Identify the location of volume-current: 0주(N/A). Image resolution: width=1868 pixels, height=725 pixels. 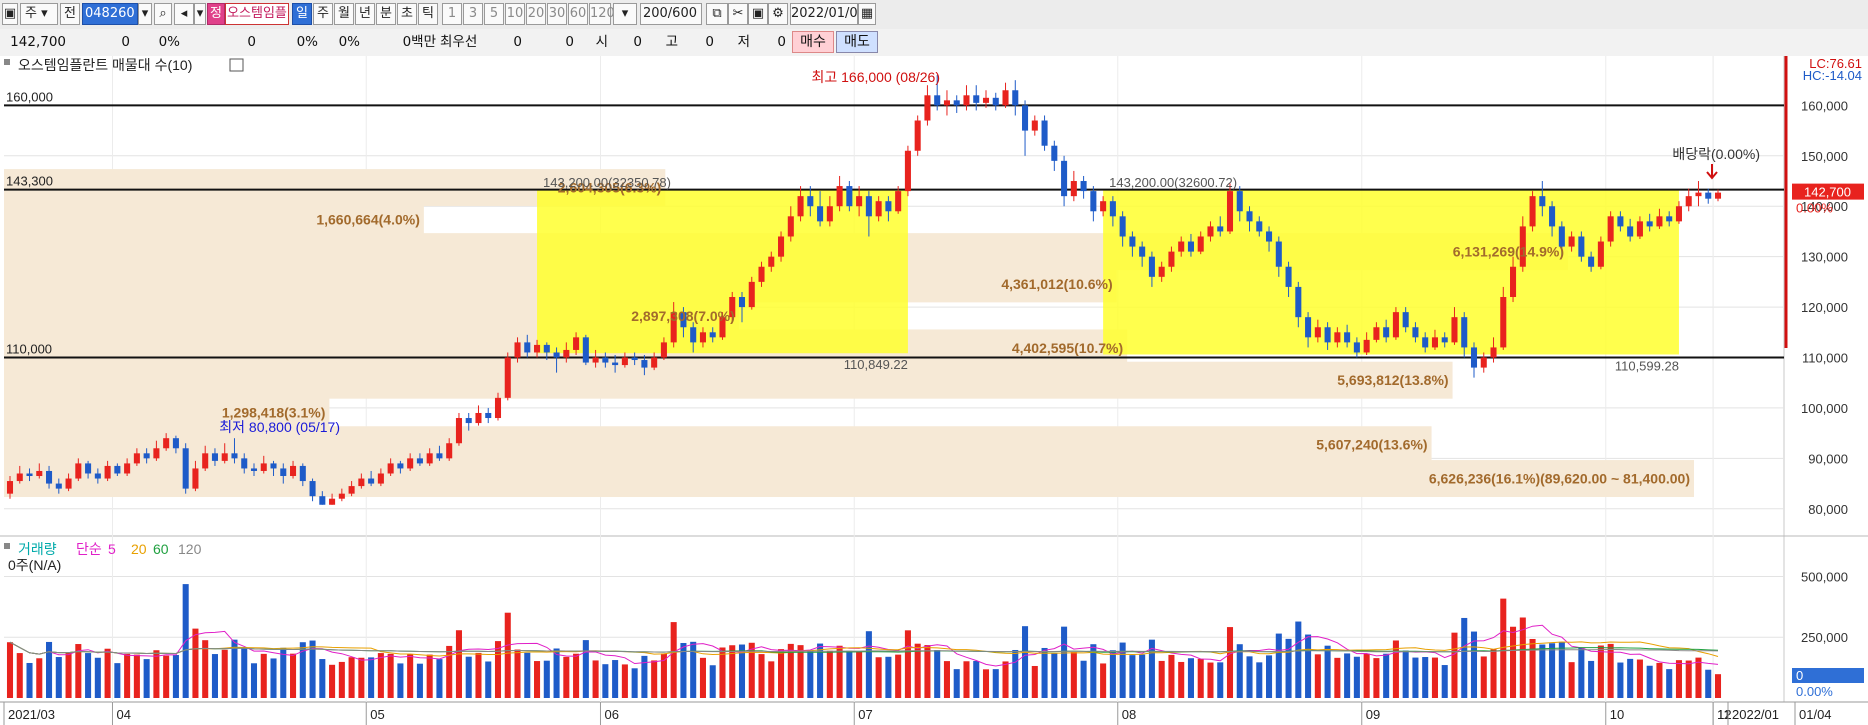
(34, 565).